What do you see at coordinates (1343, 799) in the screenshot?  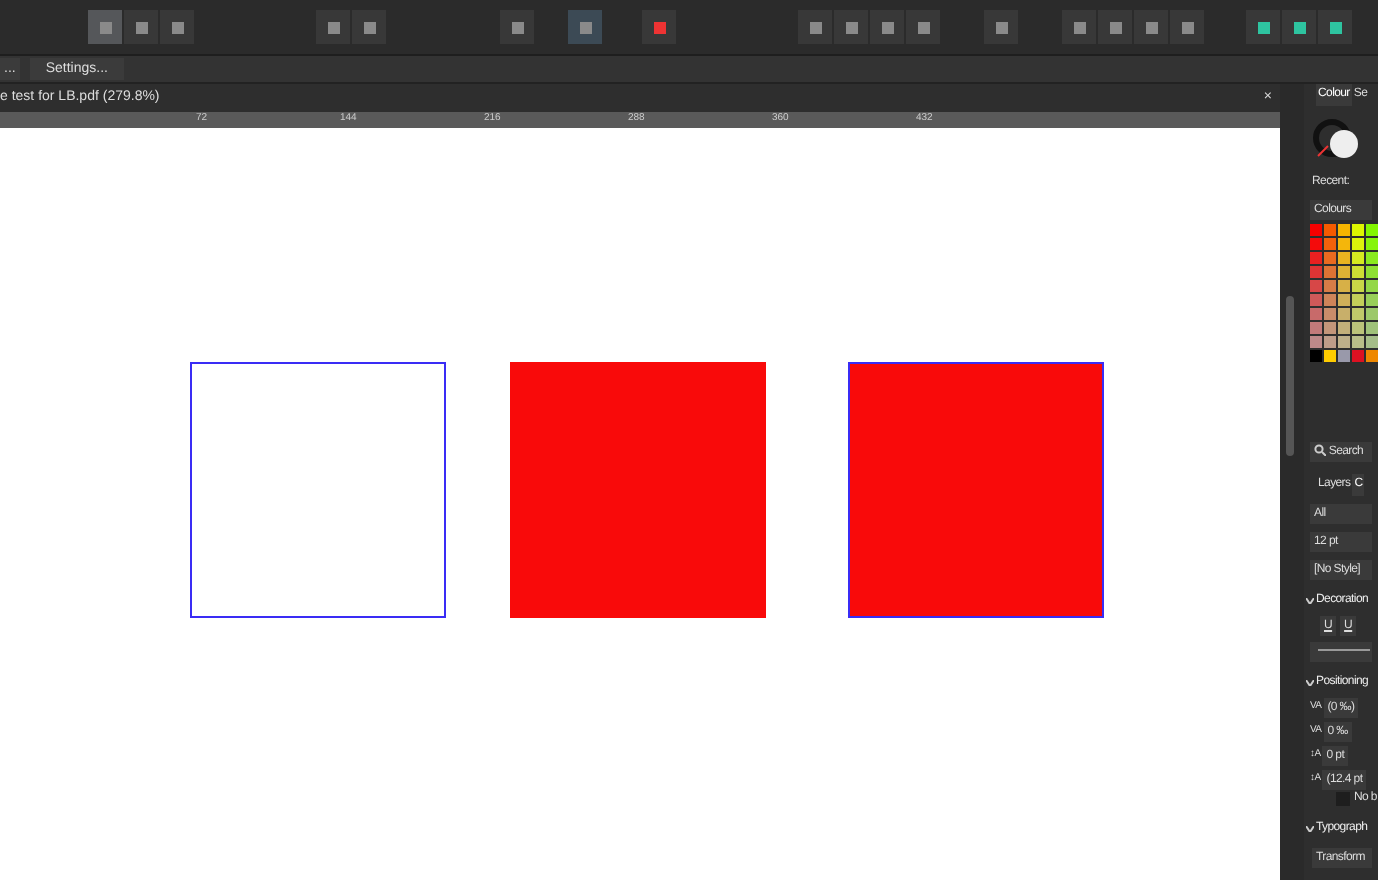 I see `checkbox` at bounding box center [1343, 799].